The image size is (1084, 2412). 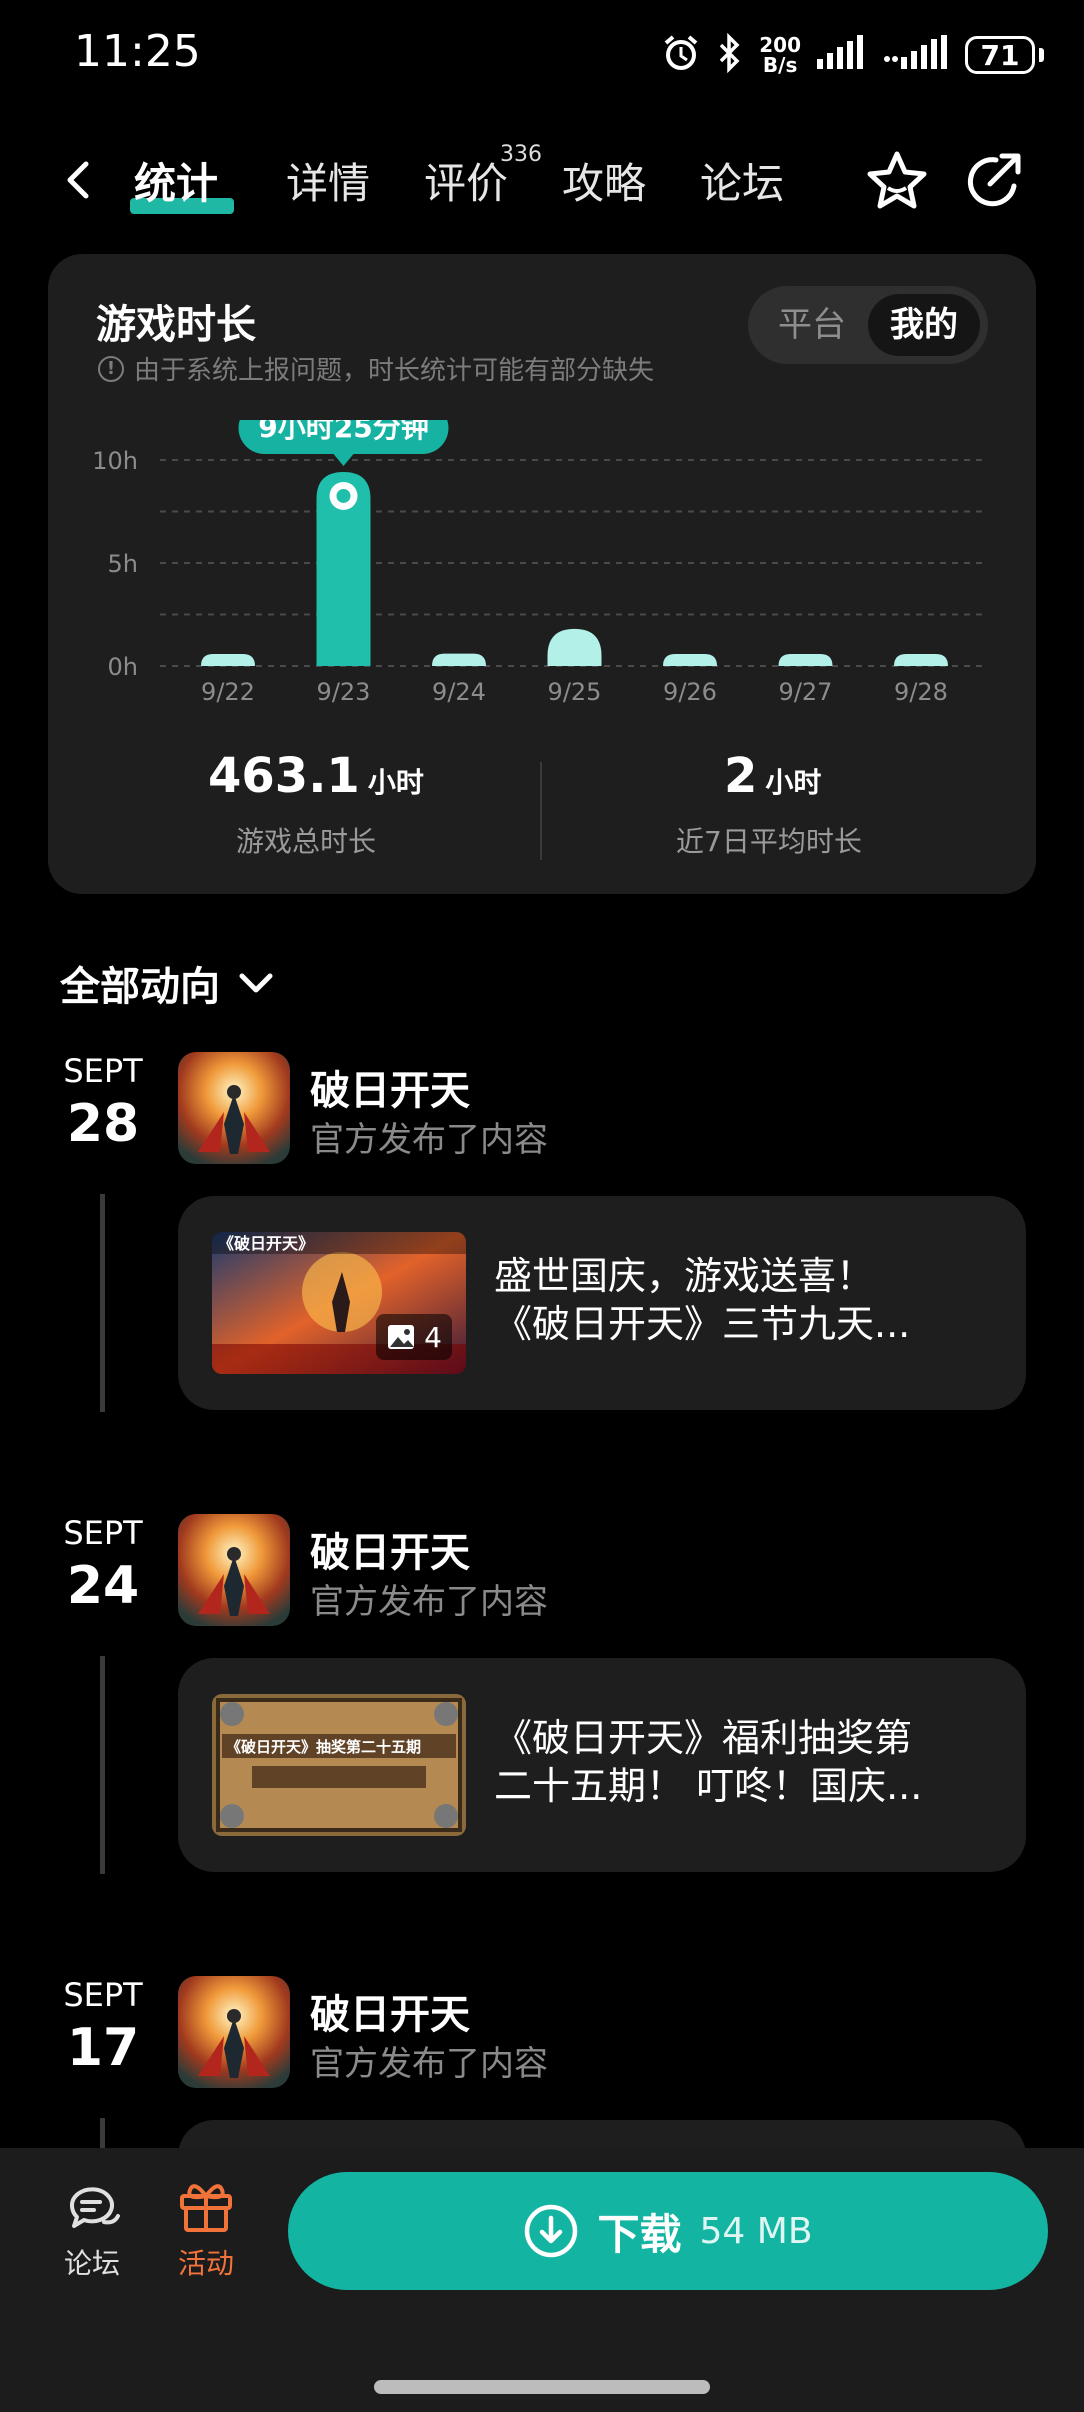 What do you see at coordinates (343, 432) in the screenshot?
I see `tooltip-label: 9小时25分钟` at bounding box center [343, 432].